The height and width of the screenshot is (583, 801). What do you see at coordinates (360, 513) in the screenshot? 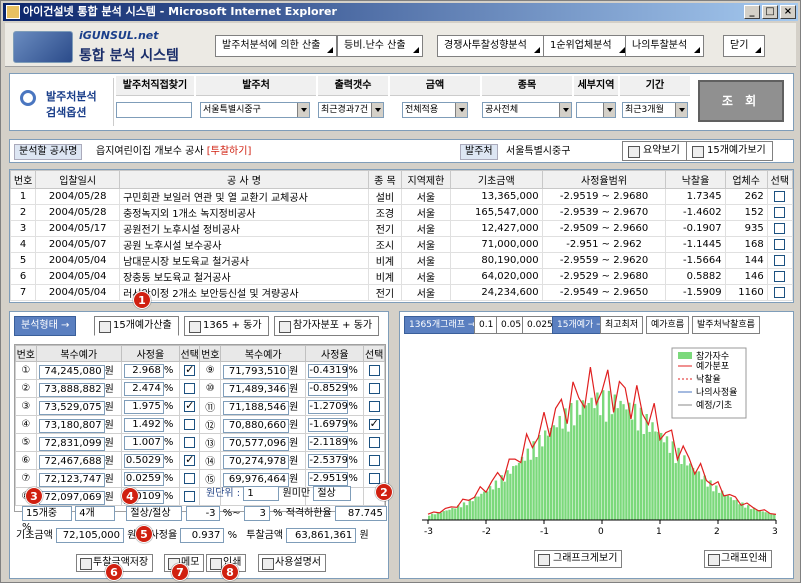
I see `qualify-rate: 87.745` at bounding box center [360, 513].